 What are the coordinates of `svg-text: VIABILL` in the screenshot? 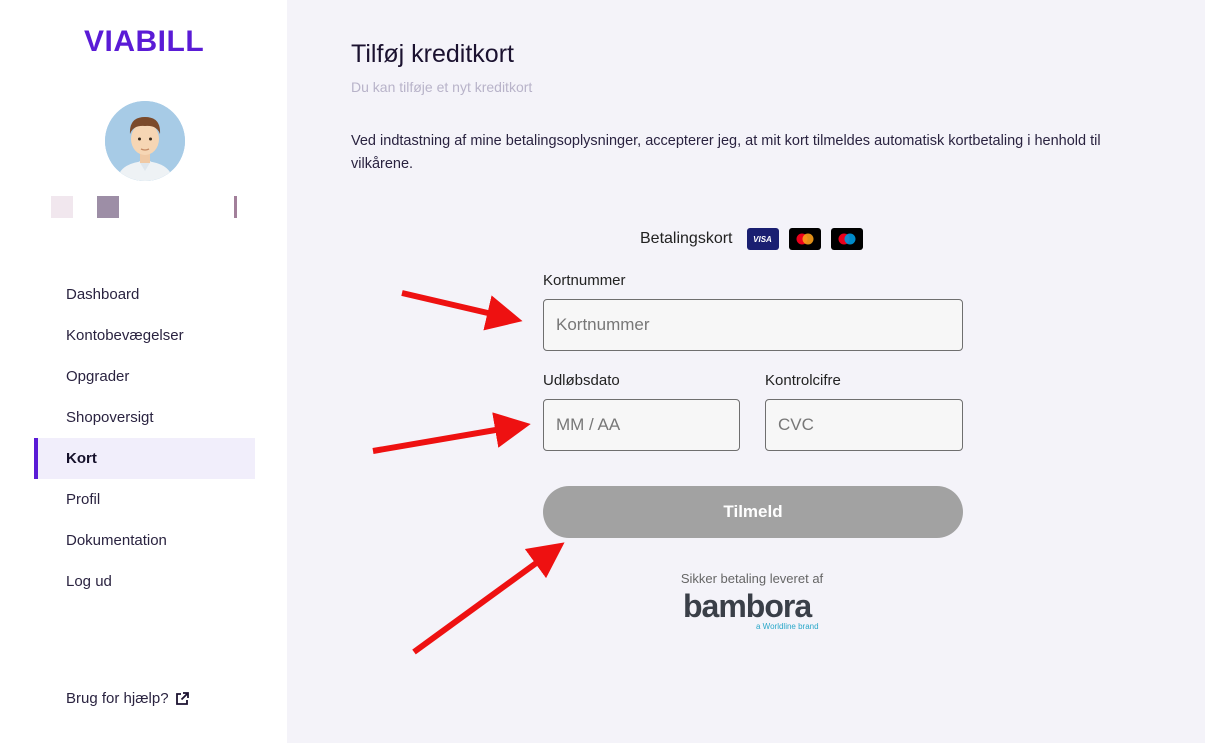 It's located at (144, 40).